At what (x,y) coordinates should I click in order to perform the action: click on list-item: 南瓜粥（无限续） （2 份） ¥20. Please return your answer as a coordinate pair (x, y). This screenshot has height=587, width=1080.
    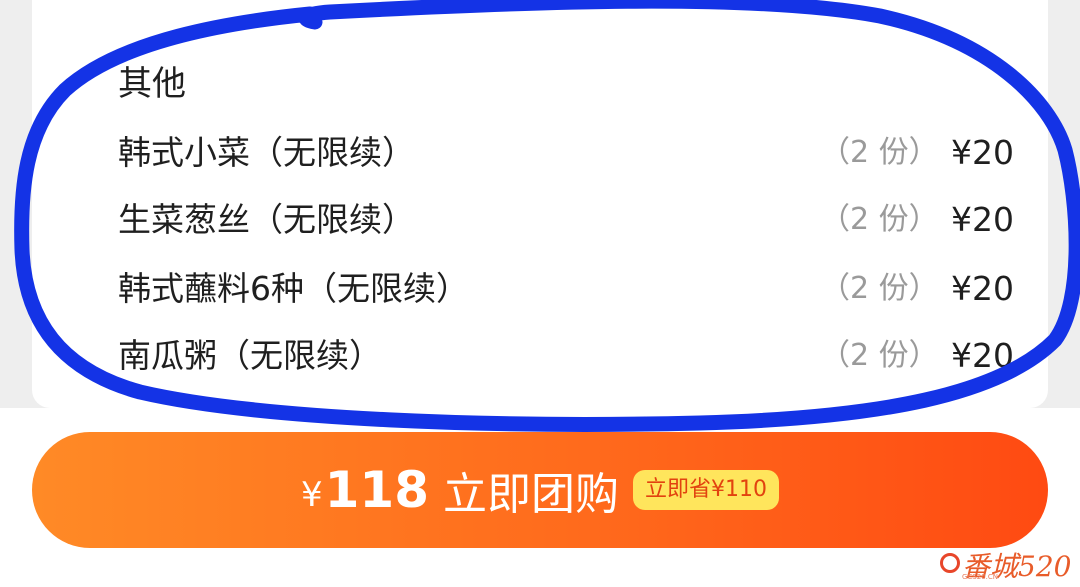
    Looking at the image, I should click on (540, 356).